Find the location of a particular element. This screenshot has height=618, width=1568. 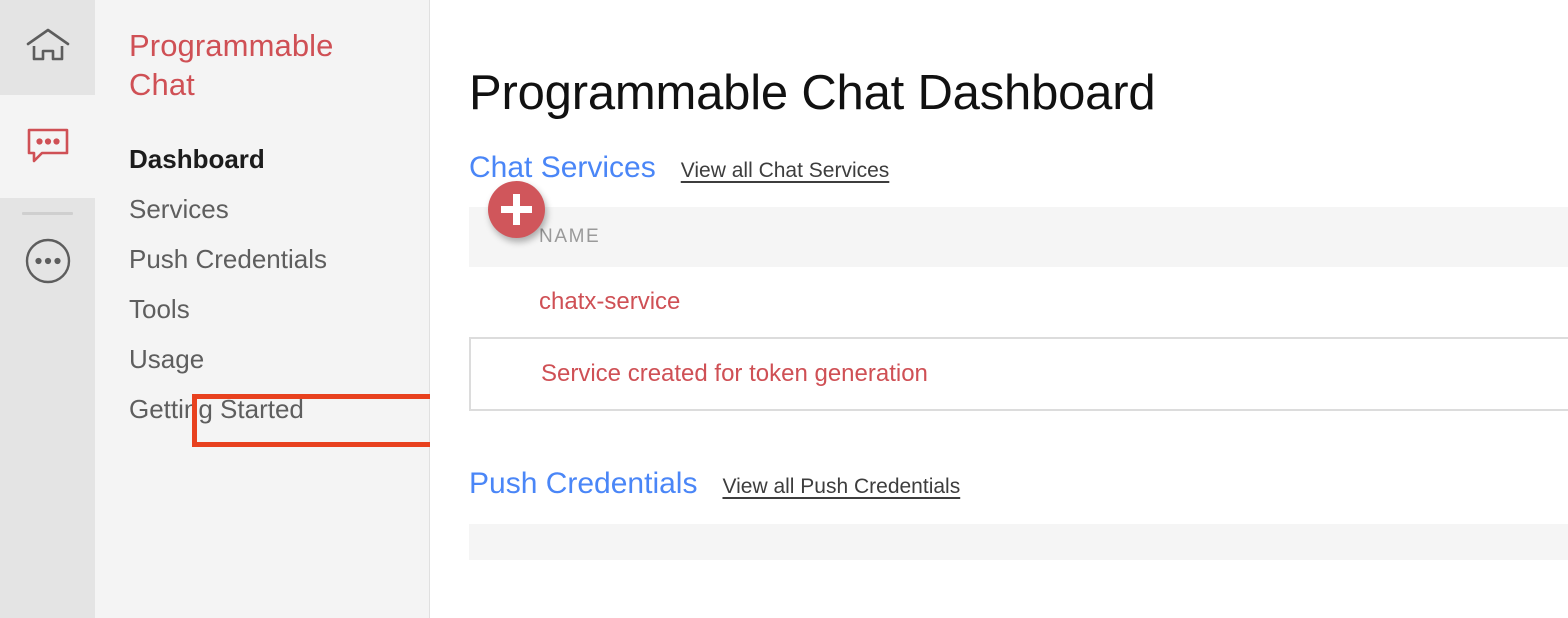

add-chat-service-button is located at coordinates (516, 209).